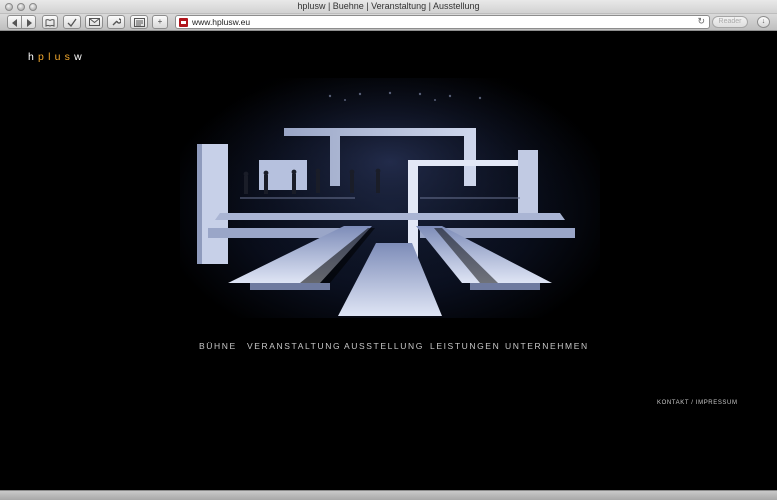  Describe the element at coordinates (763, 22) in the screenshot. I see `download-arrow-icon: ↓` at that location.